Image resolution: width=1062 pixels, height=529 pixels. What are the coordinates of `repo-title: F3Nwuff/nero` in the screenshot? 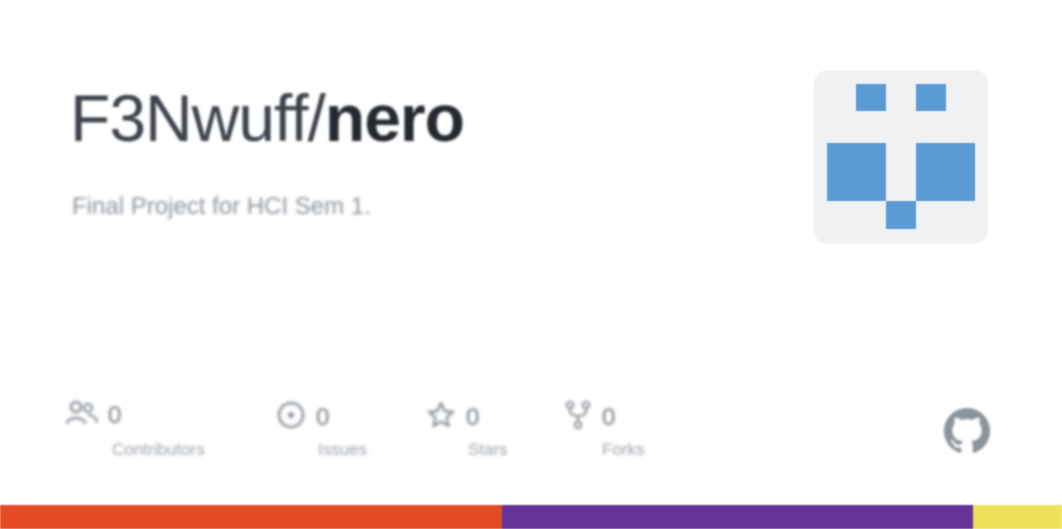 It's located at (267, 118).